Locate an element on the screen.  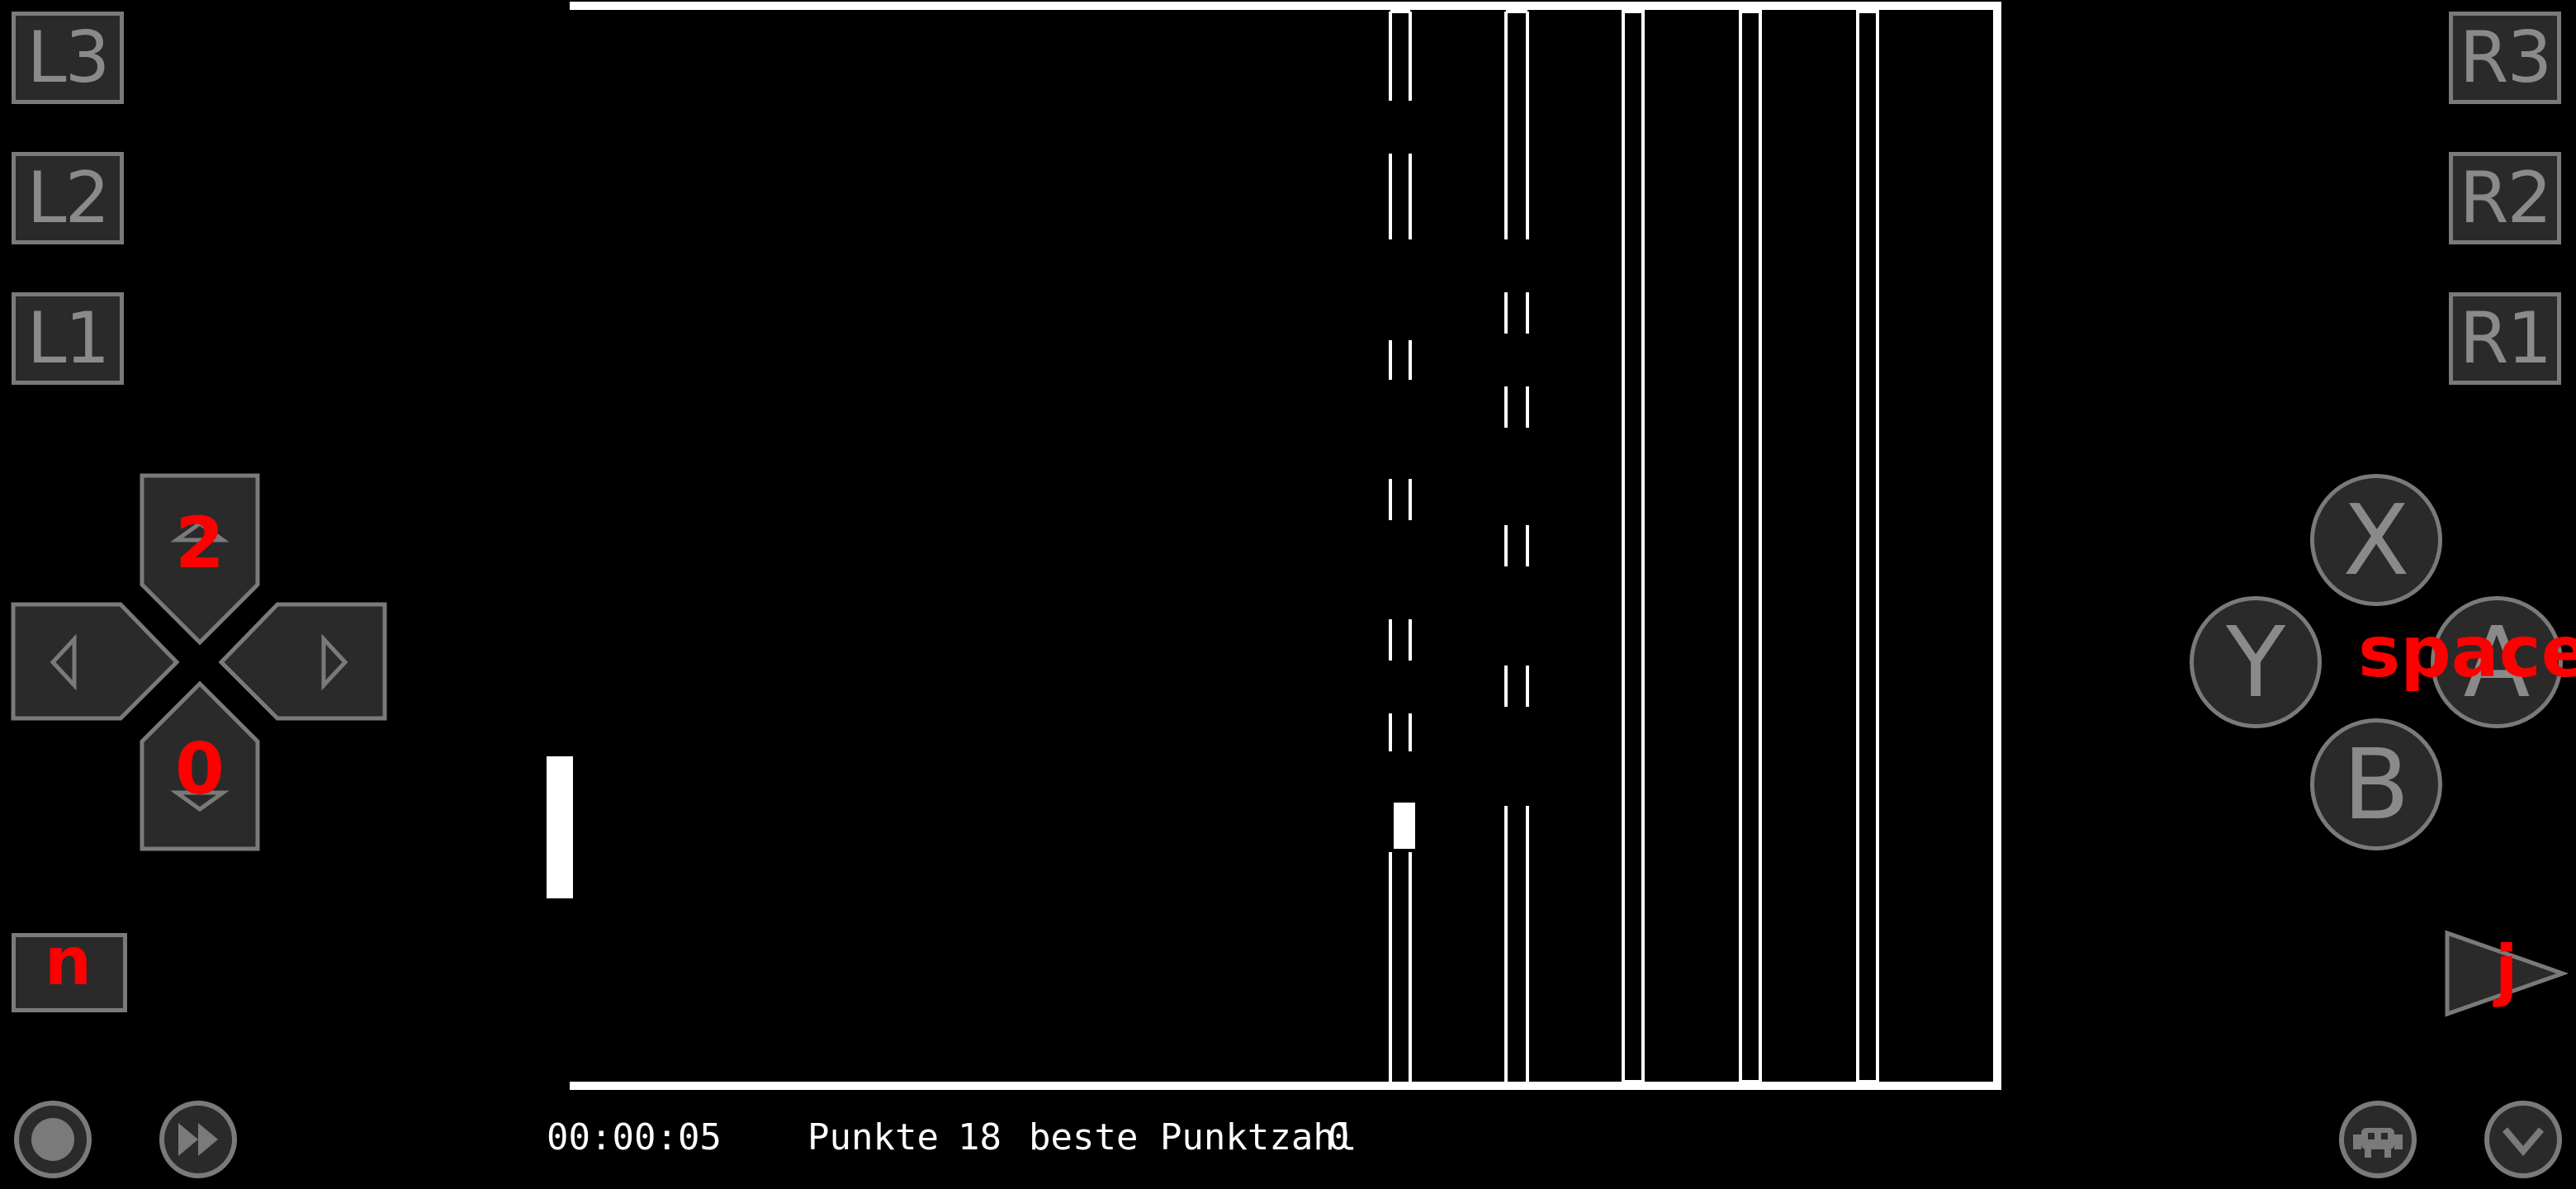
bottom-wall is located at coordinates (1285, 1086).